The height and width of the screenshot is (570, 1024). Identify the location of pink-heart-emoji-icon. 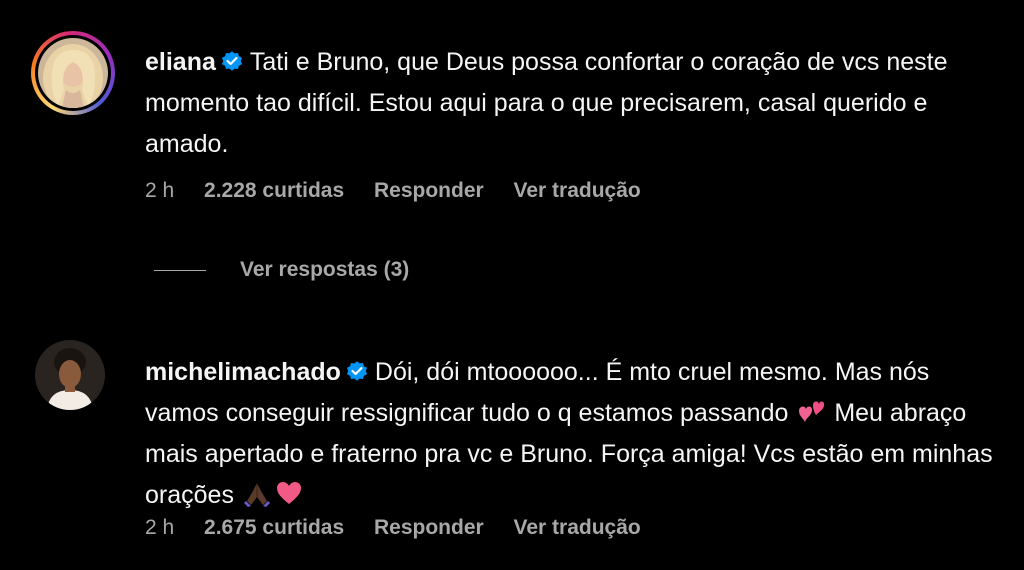
(289, 493).